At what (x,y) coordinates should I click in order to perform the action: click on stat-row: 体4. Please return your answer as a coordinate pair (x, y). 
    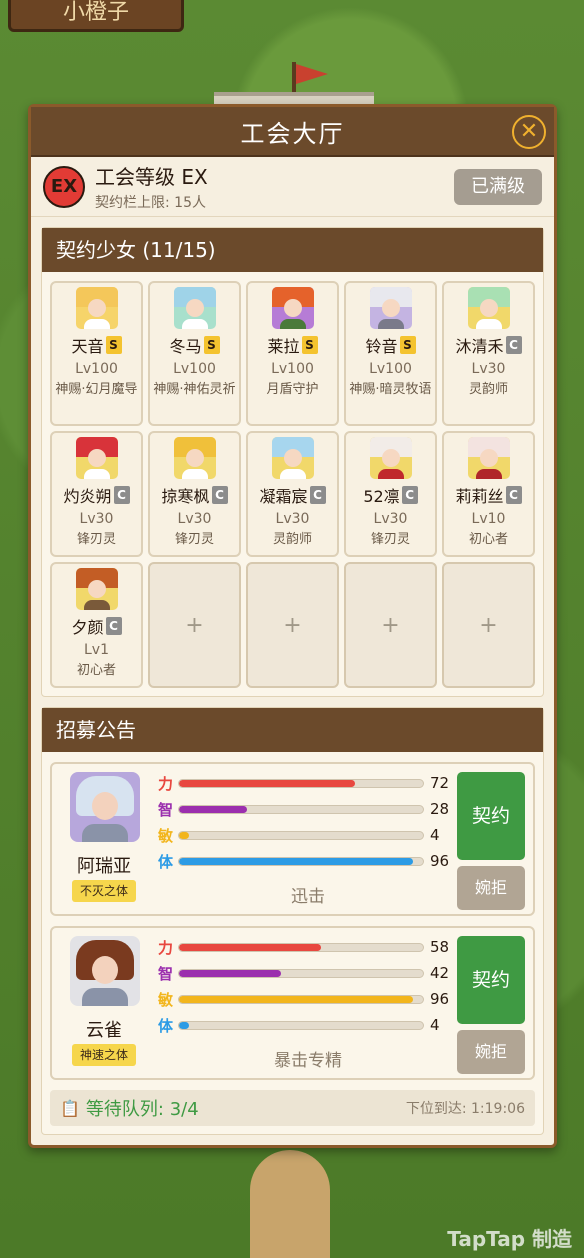
    Looking at the image, I should click on (308, 1025).